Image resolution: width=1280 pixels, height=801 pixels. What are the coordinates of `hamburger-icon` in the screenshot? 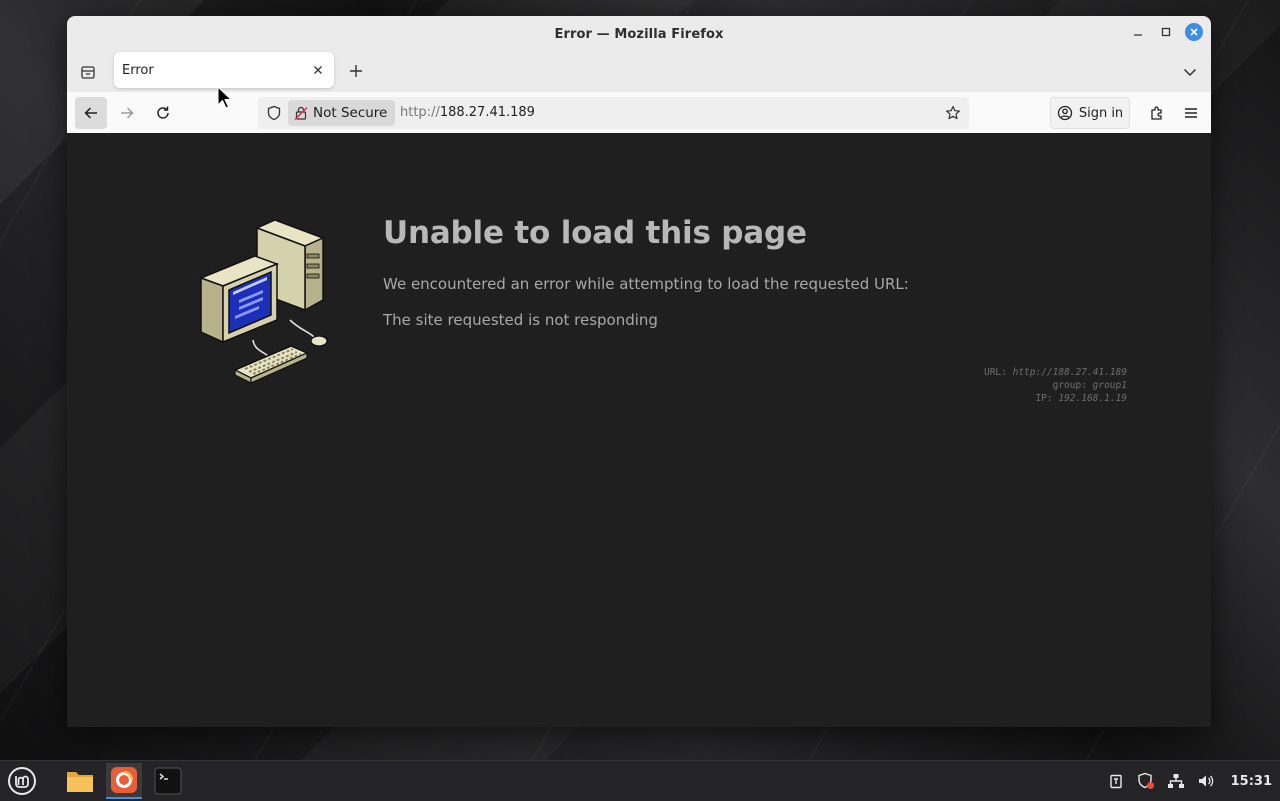 It's located at (1191, 113).